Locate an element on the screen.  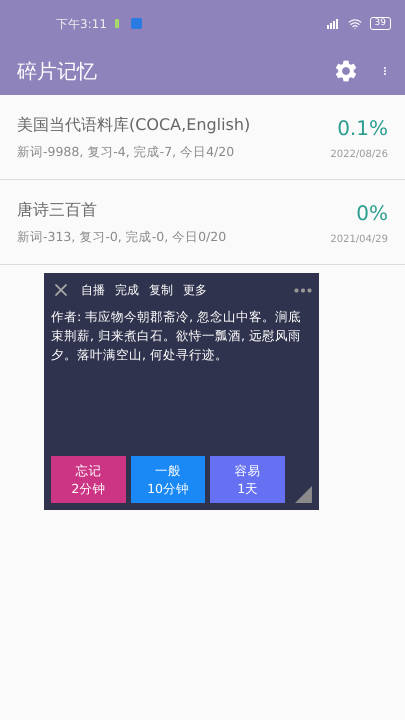
answer-button: 一般 10分钟 is located at coordinates (168, 479).